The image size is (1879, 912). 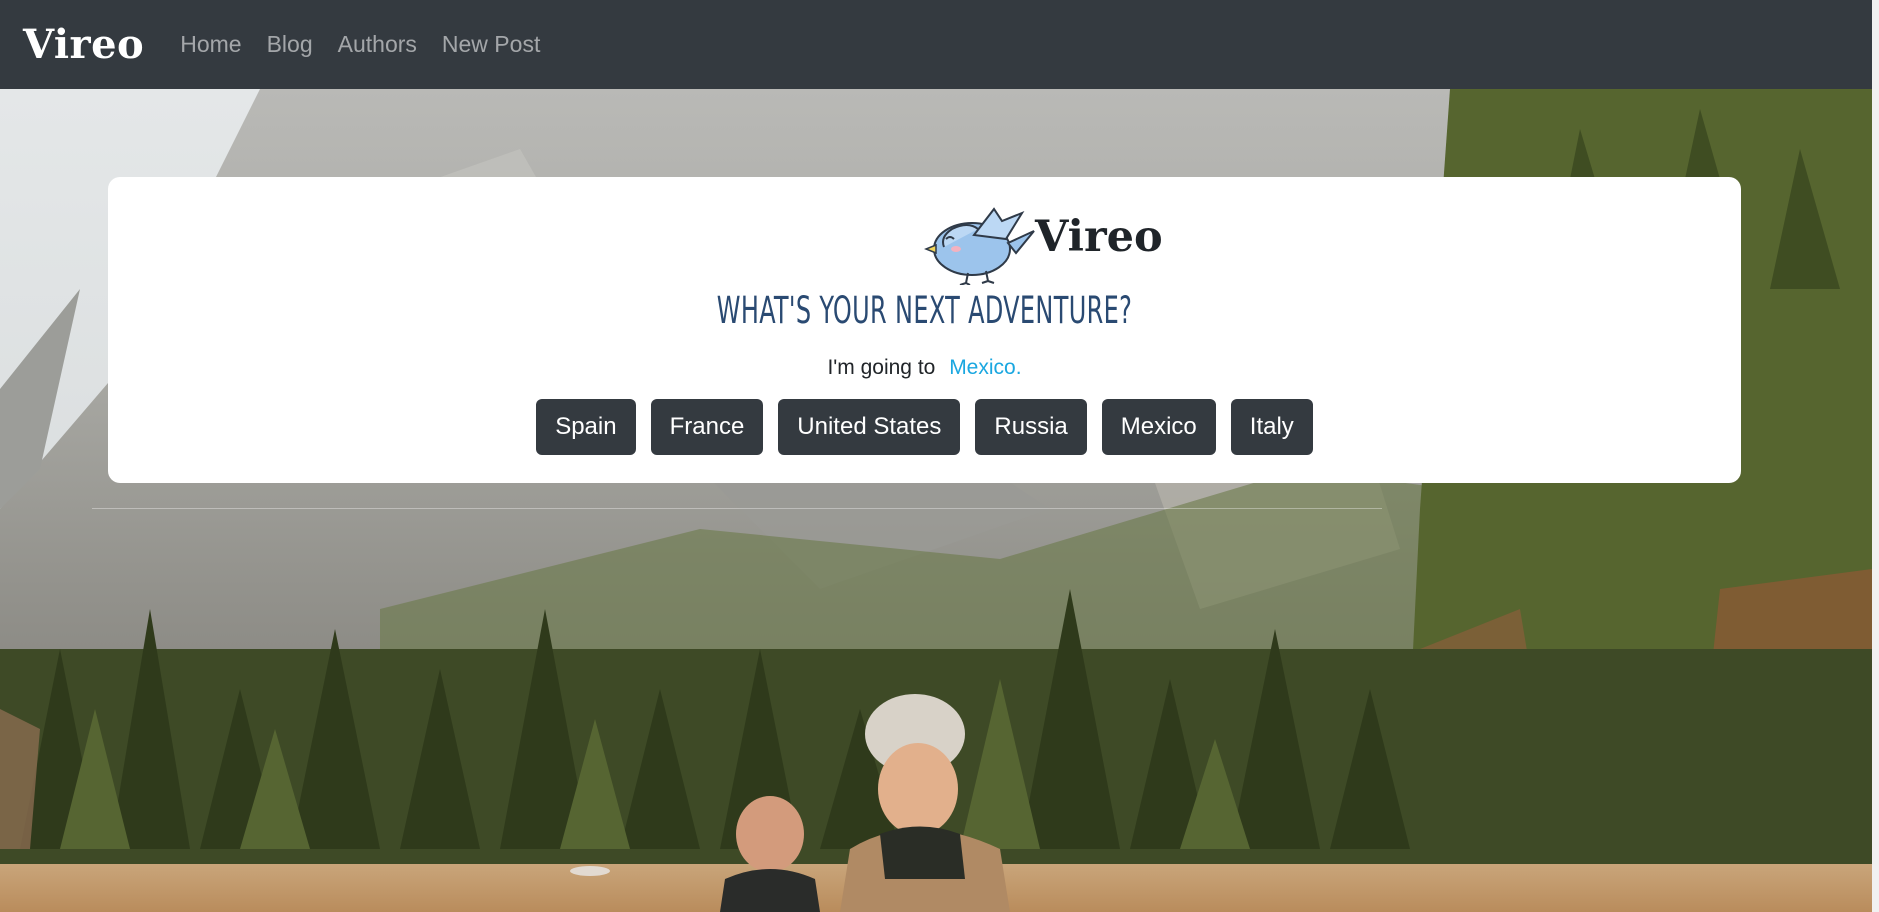 What do you see at coordinates (83, 44) in the screenshot?
I see `brand-logo: Vireo` at bounding box center [83, 44].